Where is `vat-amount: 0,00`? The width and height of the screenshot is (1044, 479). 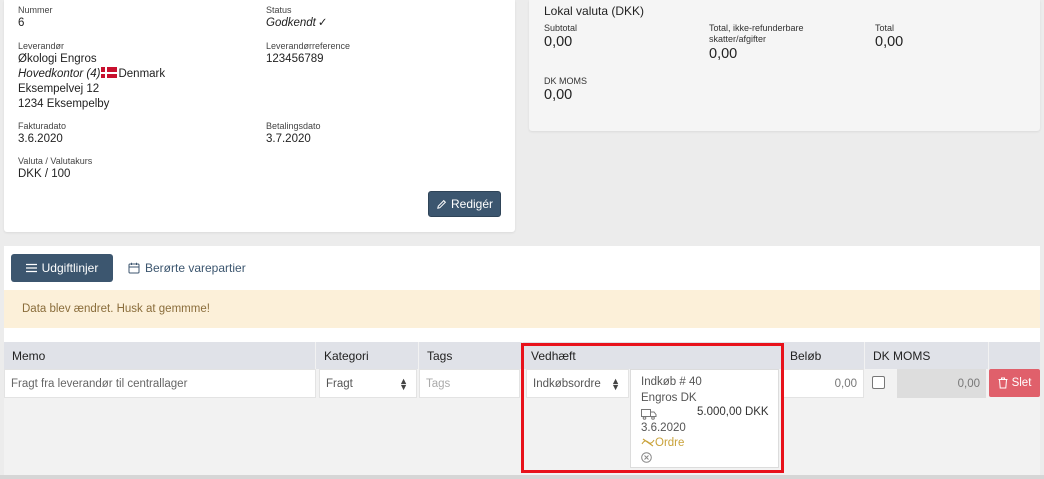 vat-amount: 0,00 is located at coordinates (941, 383).